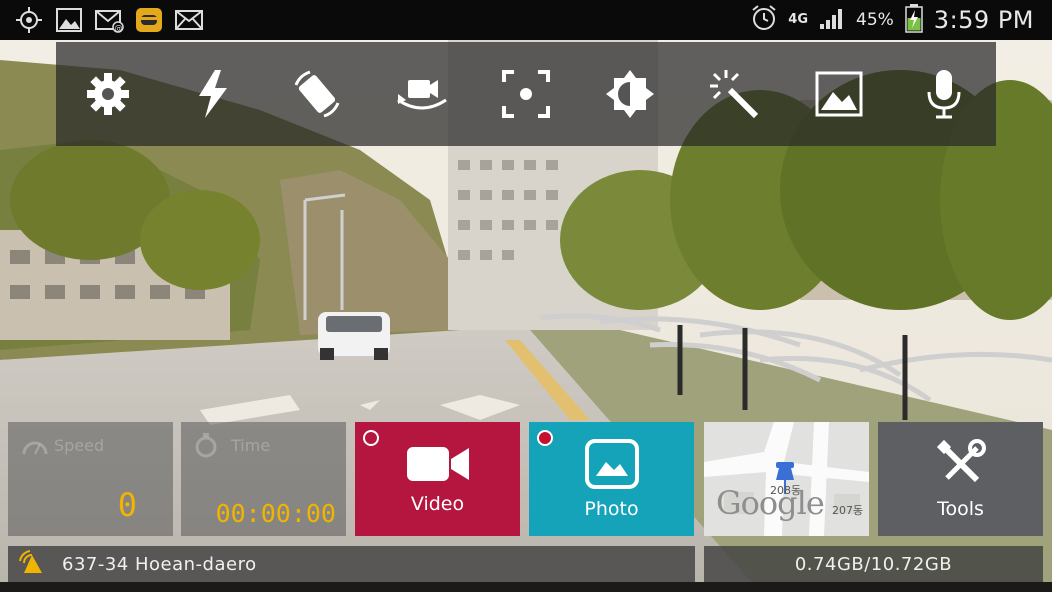 Image resolution: width=1052 pixels, height=592 pixels. Describe the element at coordinates (960, 509) in the screenshot. I see `tools-label: Tools` at that location.